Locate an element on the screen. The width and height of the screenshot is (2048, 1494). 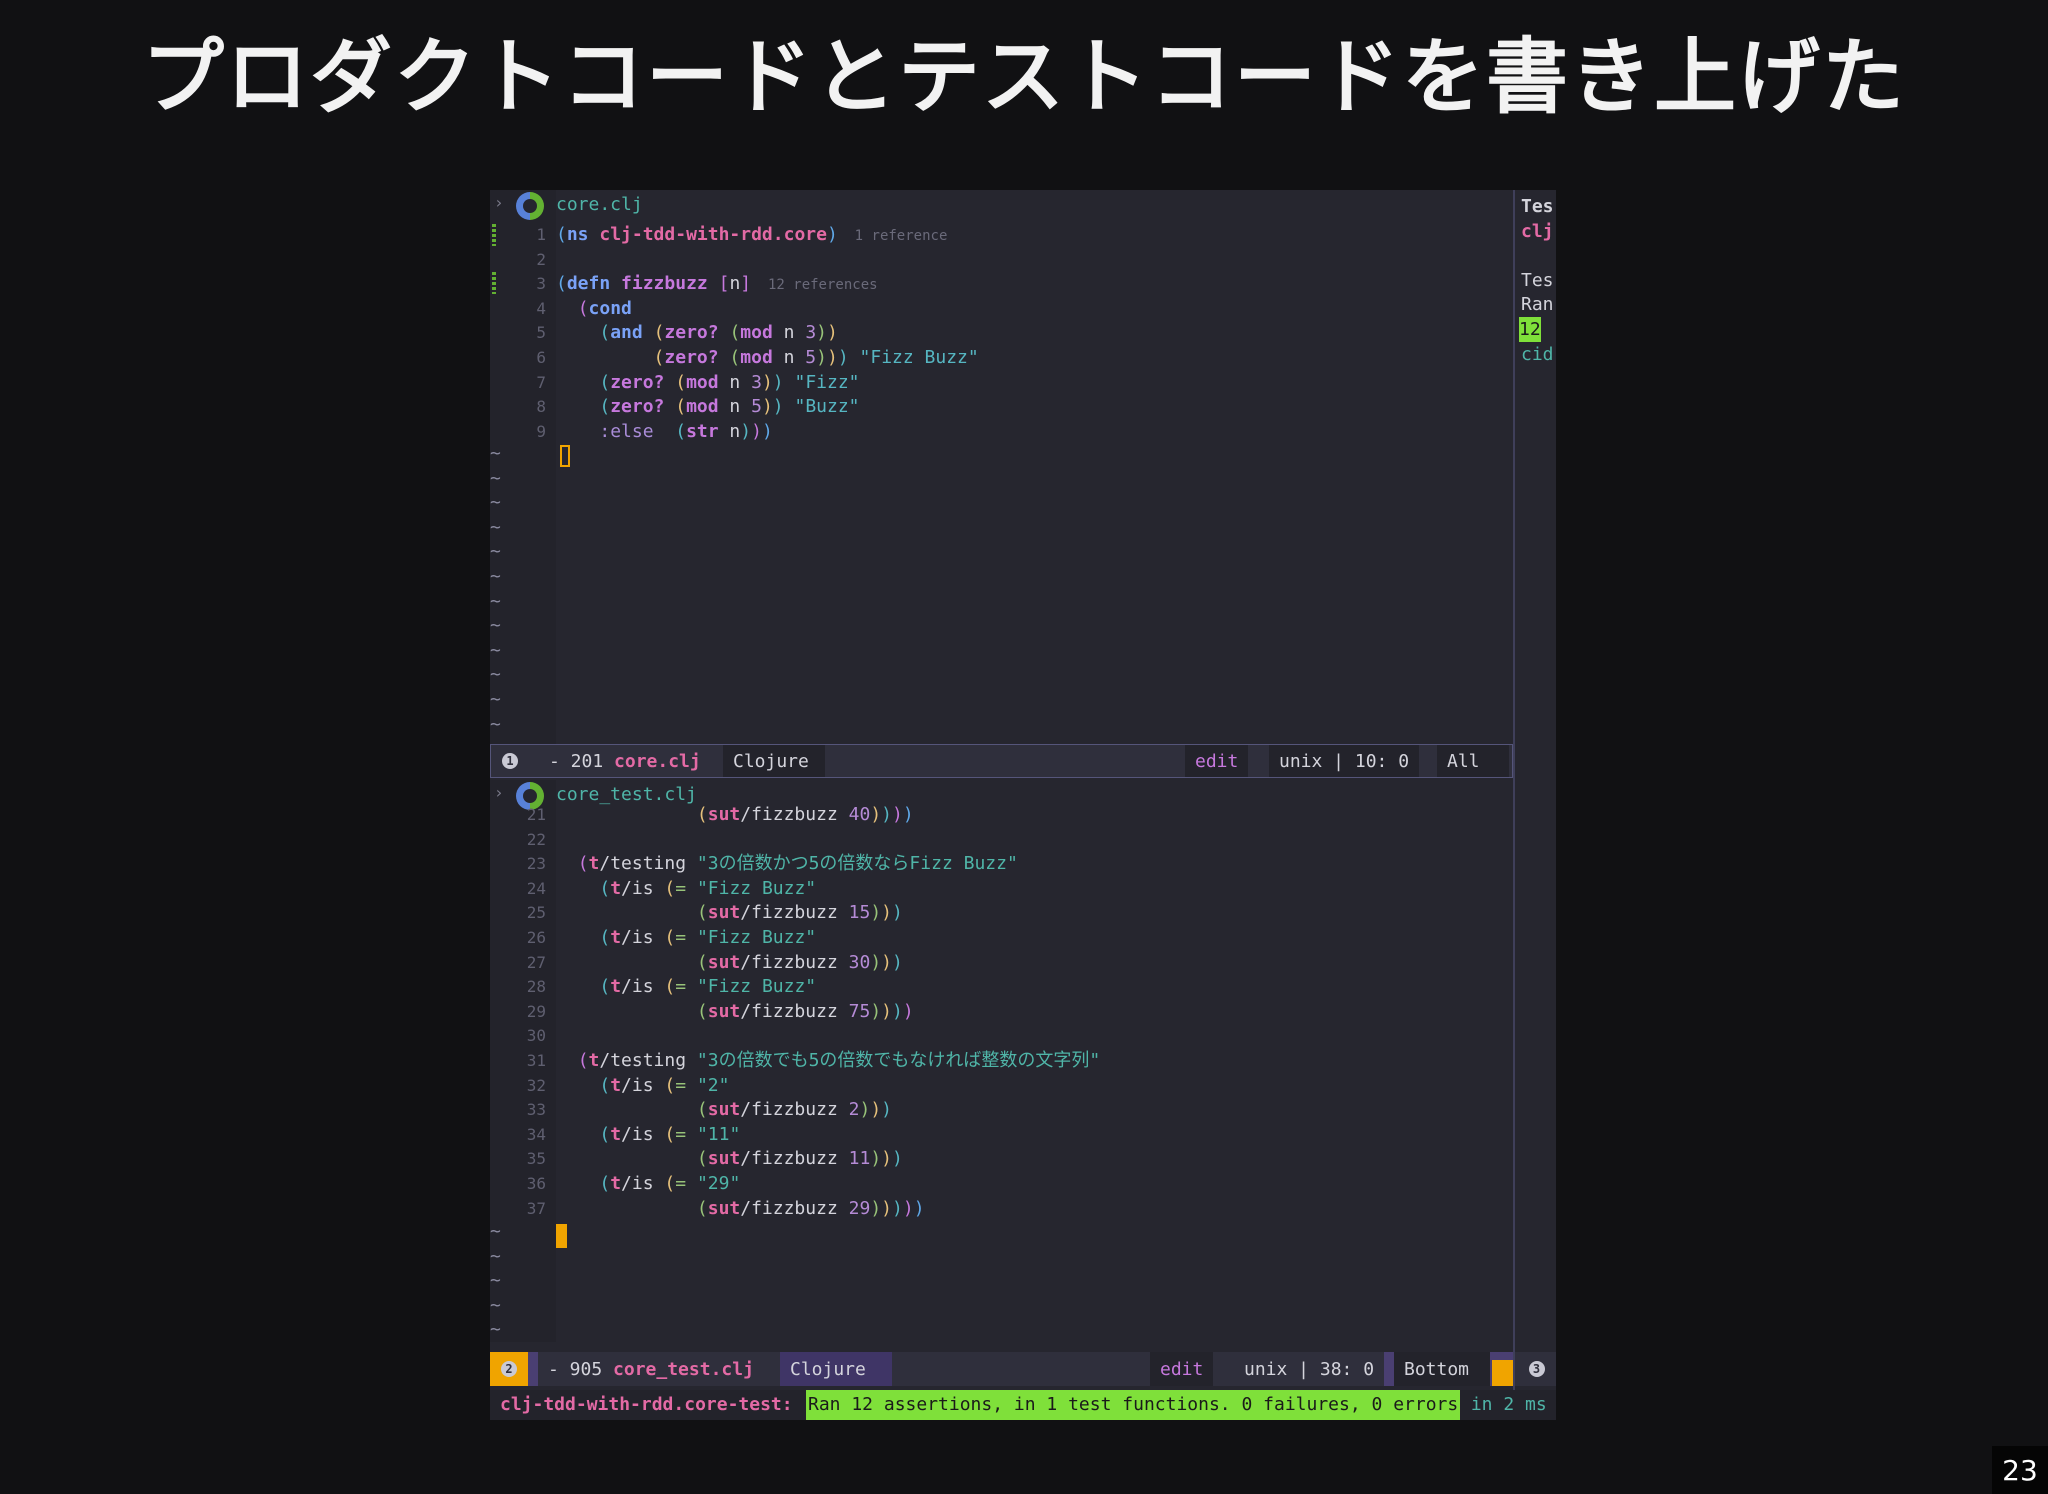
side-panel-line: cid is located at coordinates (1537, 354).